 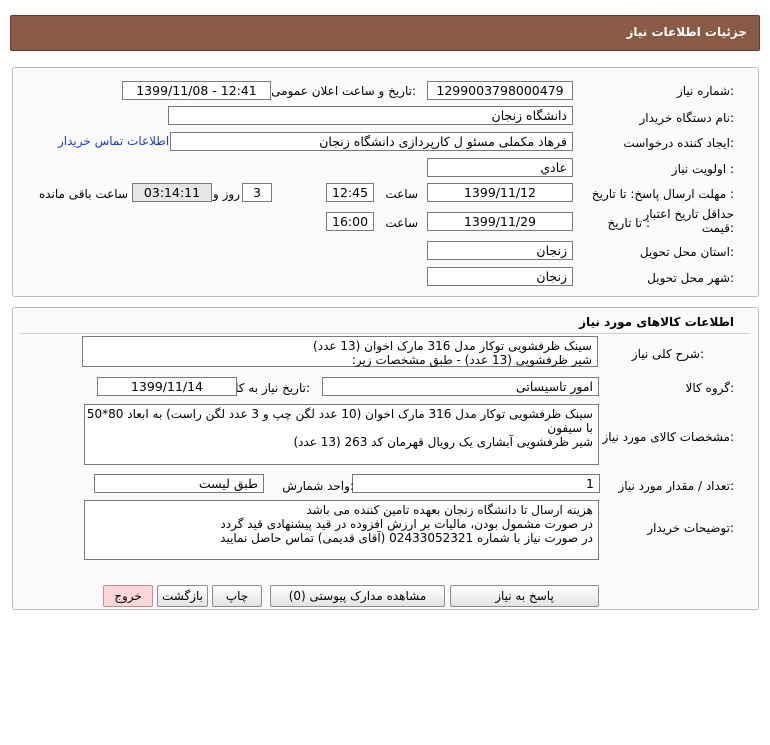 I want to click on deadline-time-label: ساعت, so click(x=401, y=194).